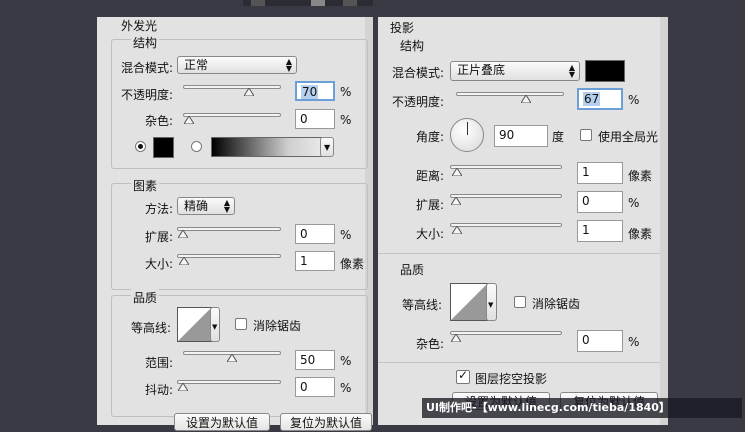 The image size is (745, 432). What do you see at coordinates (515, 71) in the screenshot?
I see `ds-blend-mode-select: 正片叠底 ▲ ▼` at bounding box center [515, 71].